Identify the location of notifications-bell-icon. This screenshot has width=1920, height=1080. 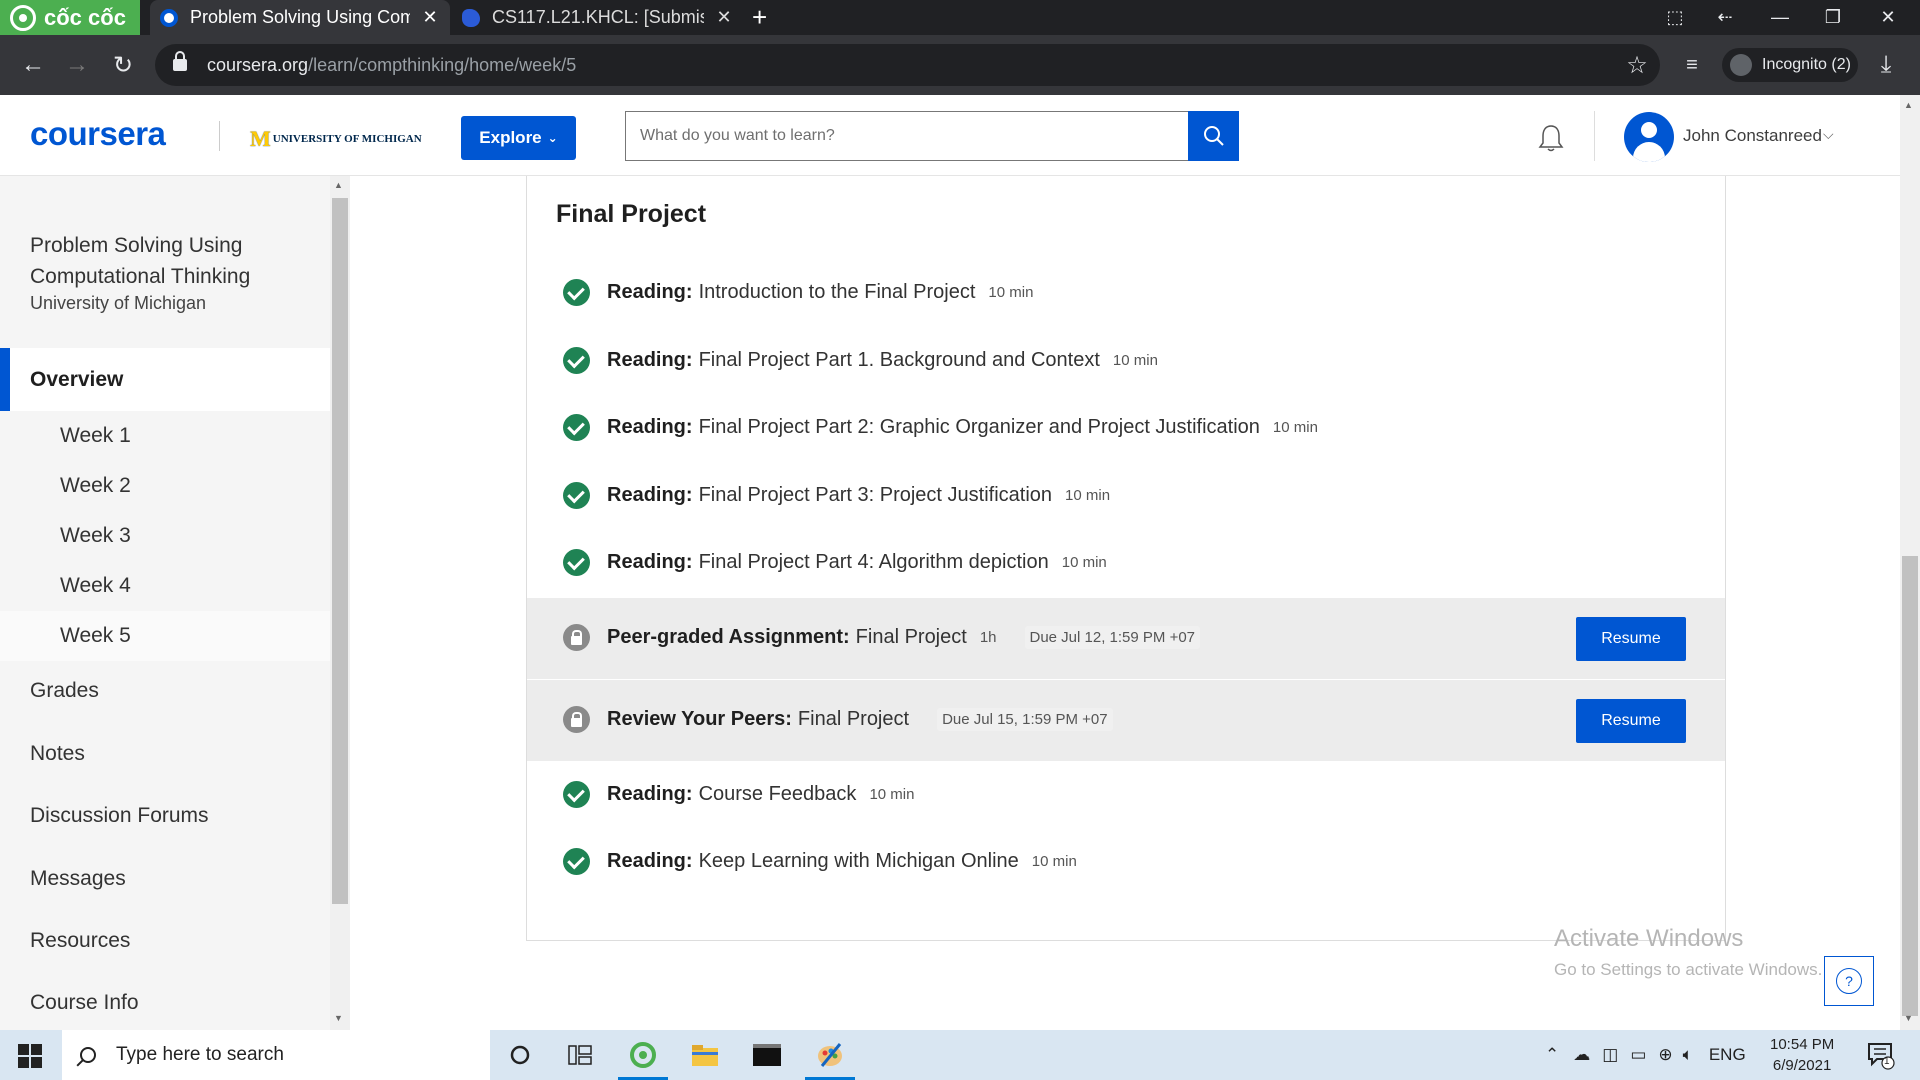
(1551, 138).